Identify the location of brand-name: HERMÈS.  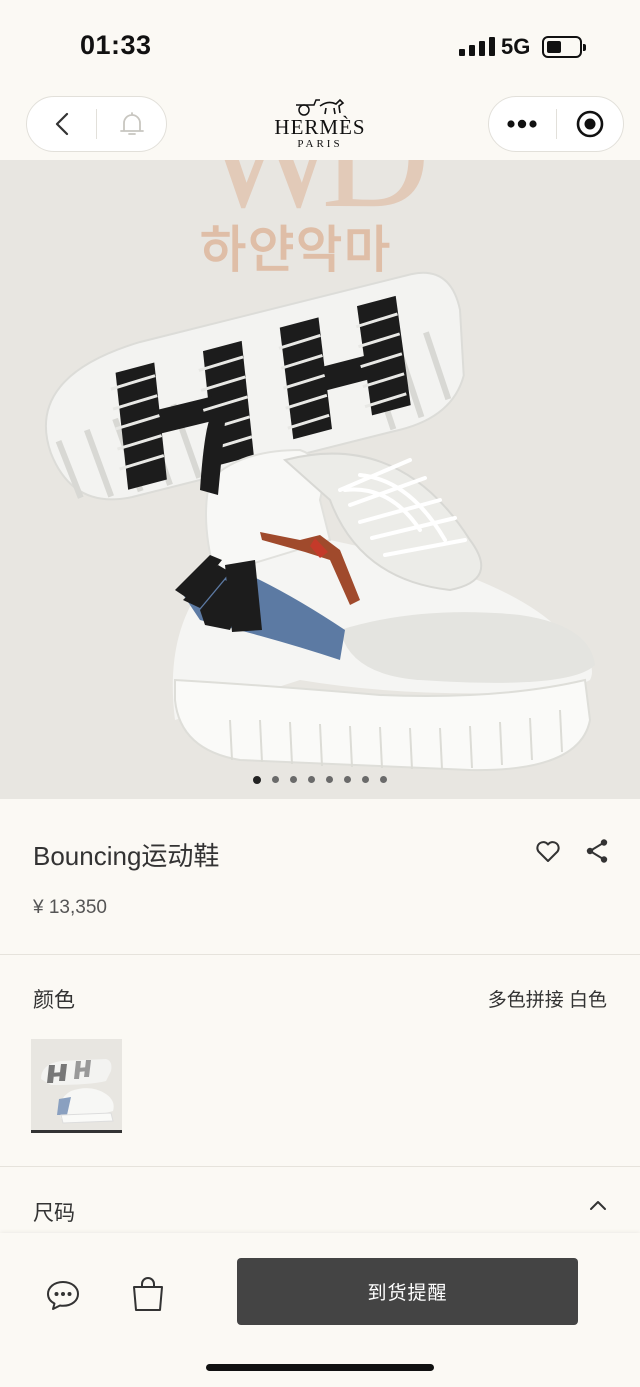
(320, 127).